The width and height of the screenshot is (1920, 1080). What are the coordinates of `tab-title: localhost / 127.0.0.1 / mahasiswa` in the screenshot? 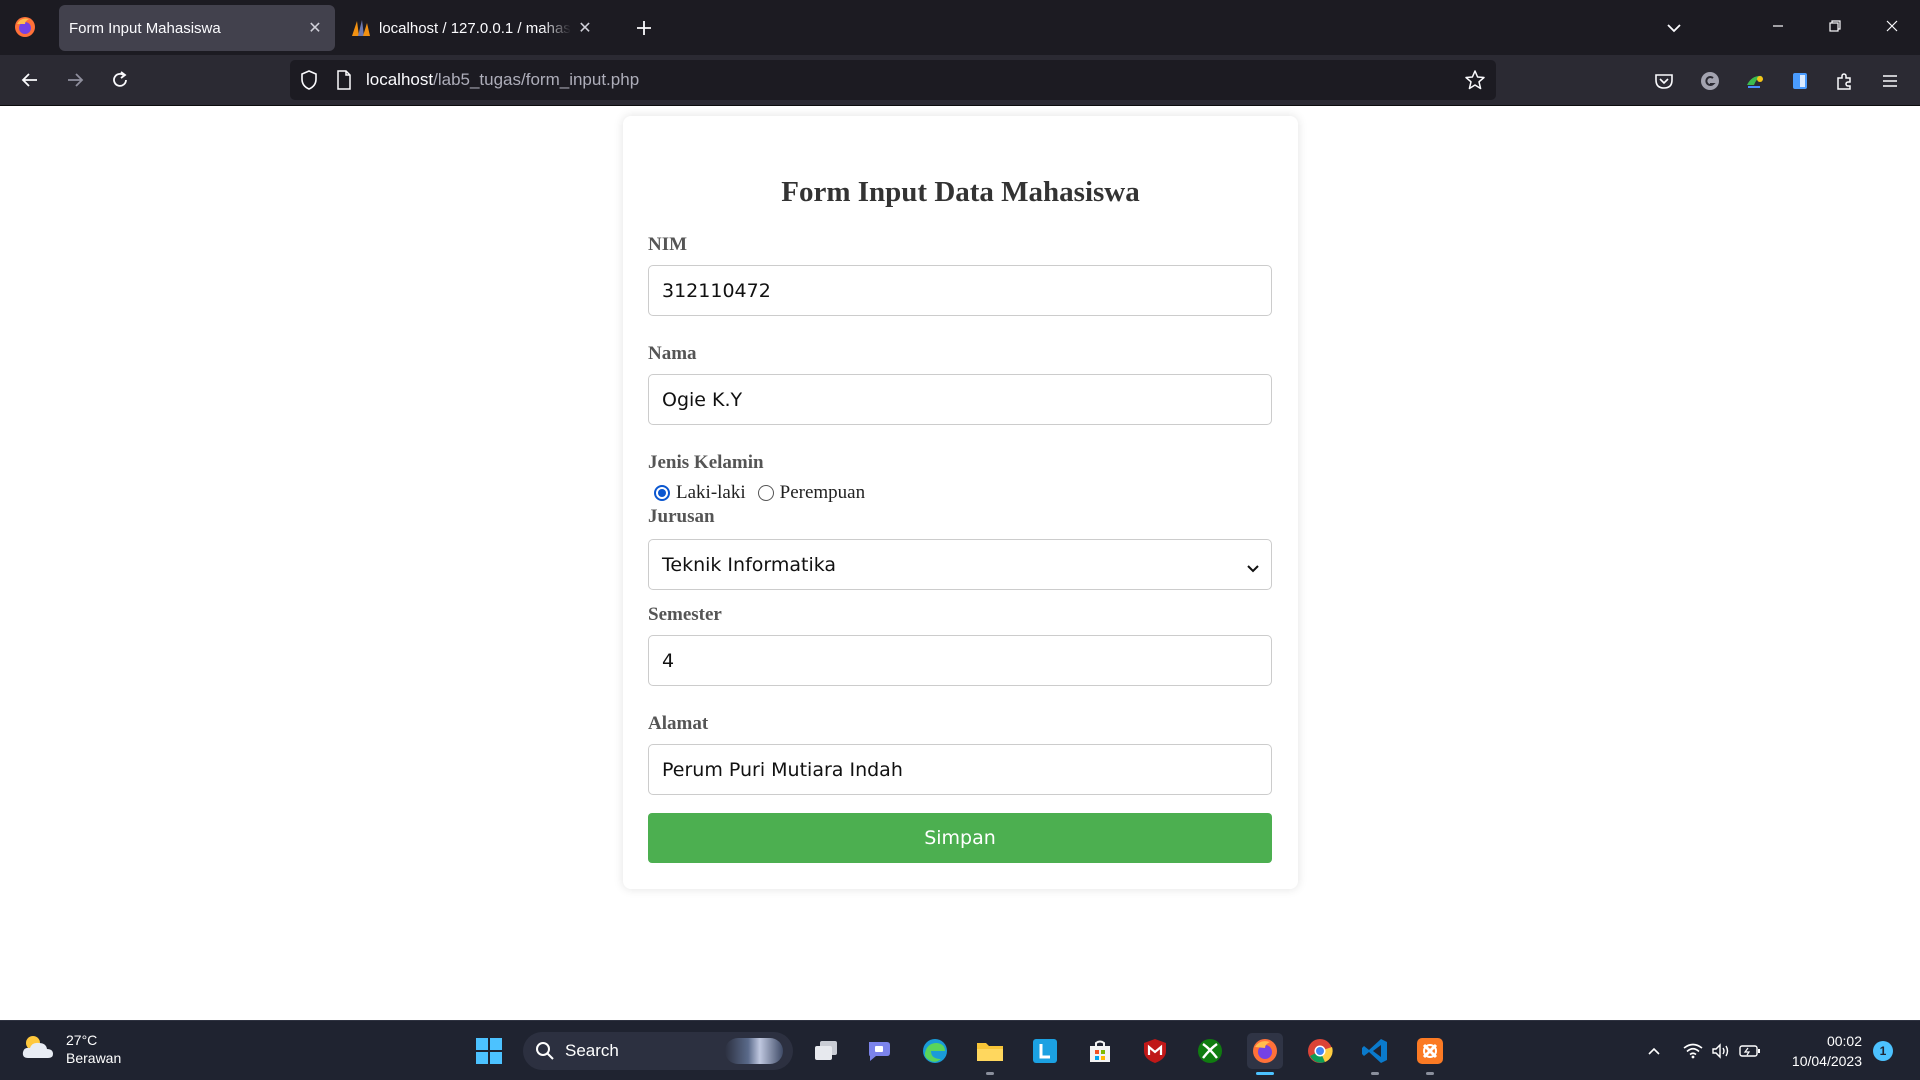 It's located at (475, 28).